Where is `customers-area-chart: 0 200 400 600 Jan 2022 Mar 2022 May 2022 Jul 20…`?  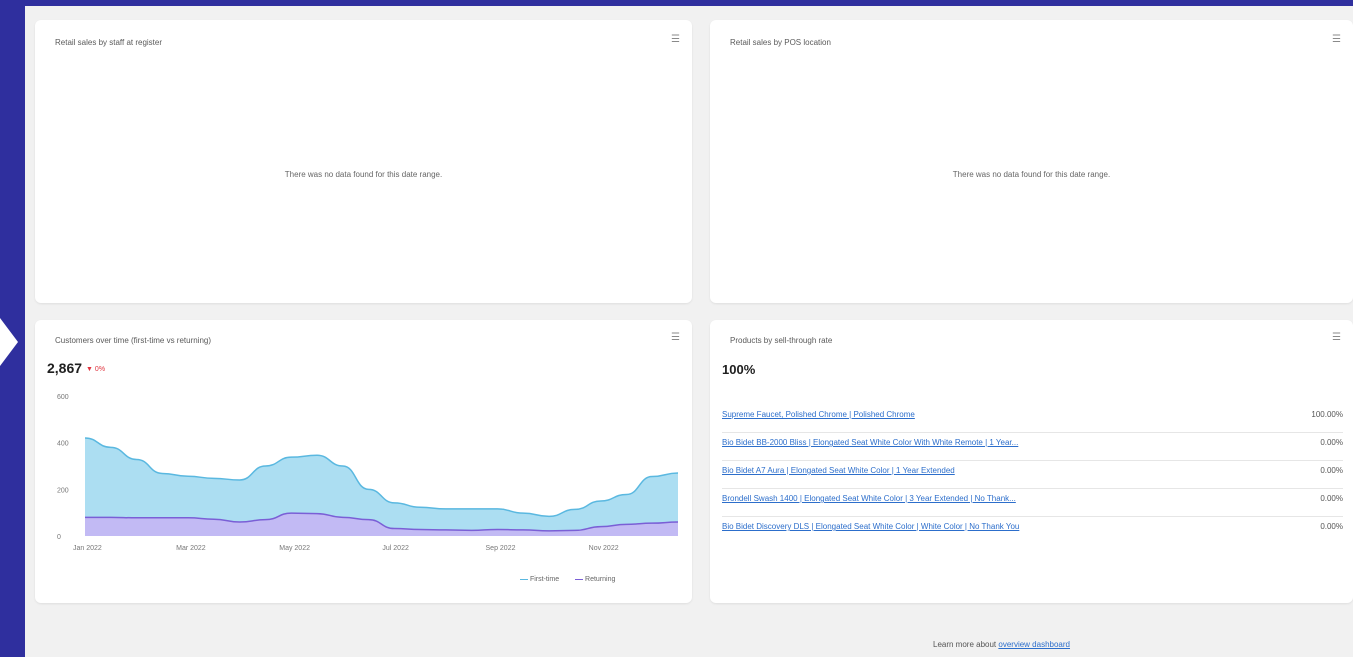 customers-area-chart: 0 200 400 600 Jan 2022 Mar 2022 May 2022 Jul 20… is located at coordinates (368, 473).